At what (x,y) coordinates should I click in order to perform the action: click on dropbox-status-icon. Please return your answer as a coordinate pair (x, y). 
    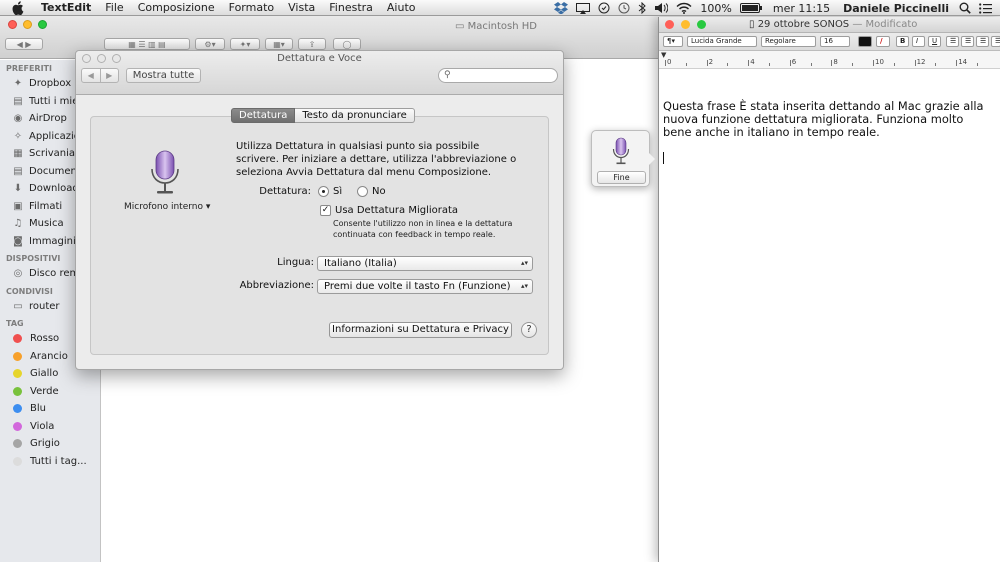
    Looking at the image, I should click on (561, 8).